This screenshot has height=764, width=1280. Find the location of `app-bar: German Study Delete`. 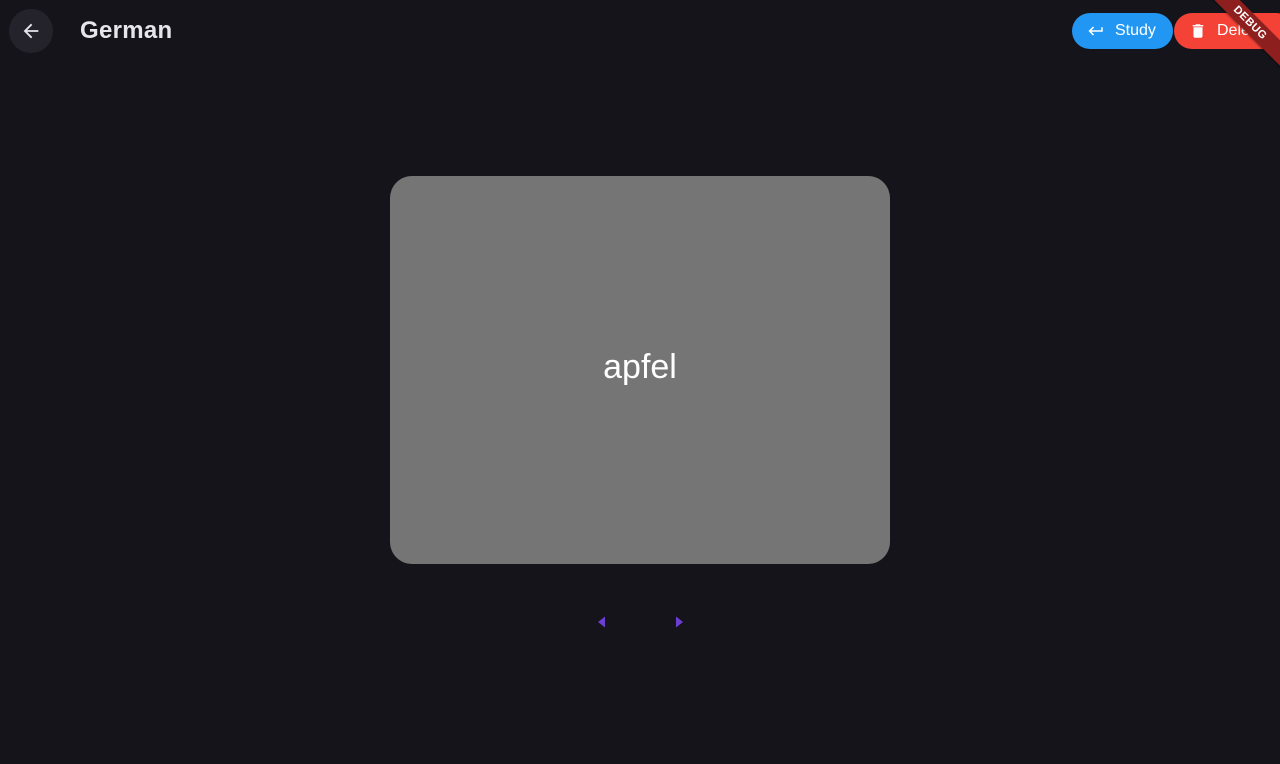

app-bar: German Study Delete is located at coordinates (640, 31).